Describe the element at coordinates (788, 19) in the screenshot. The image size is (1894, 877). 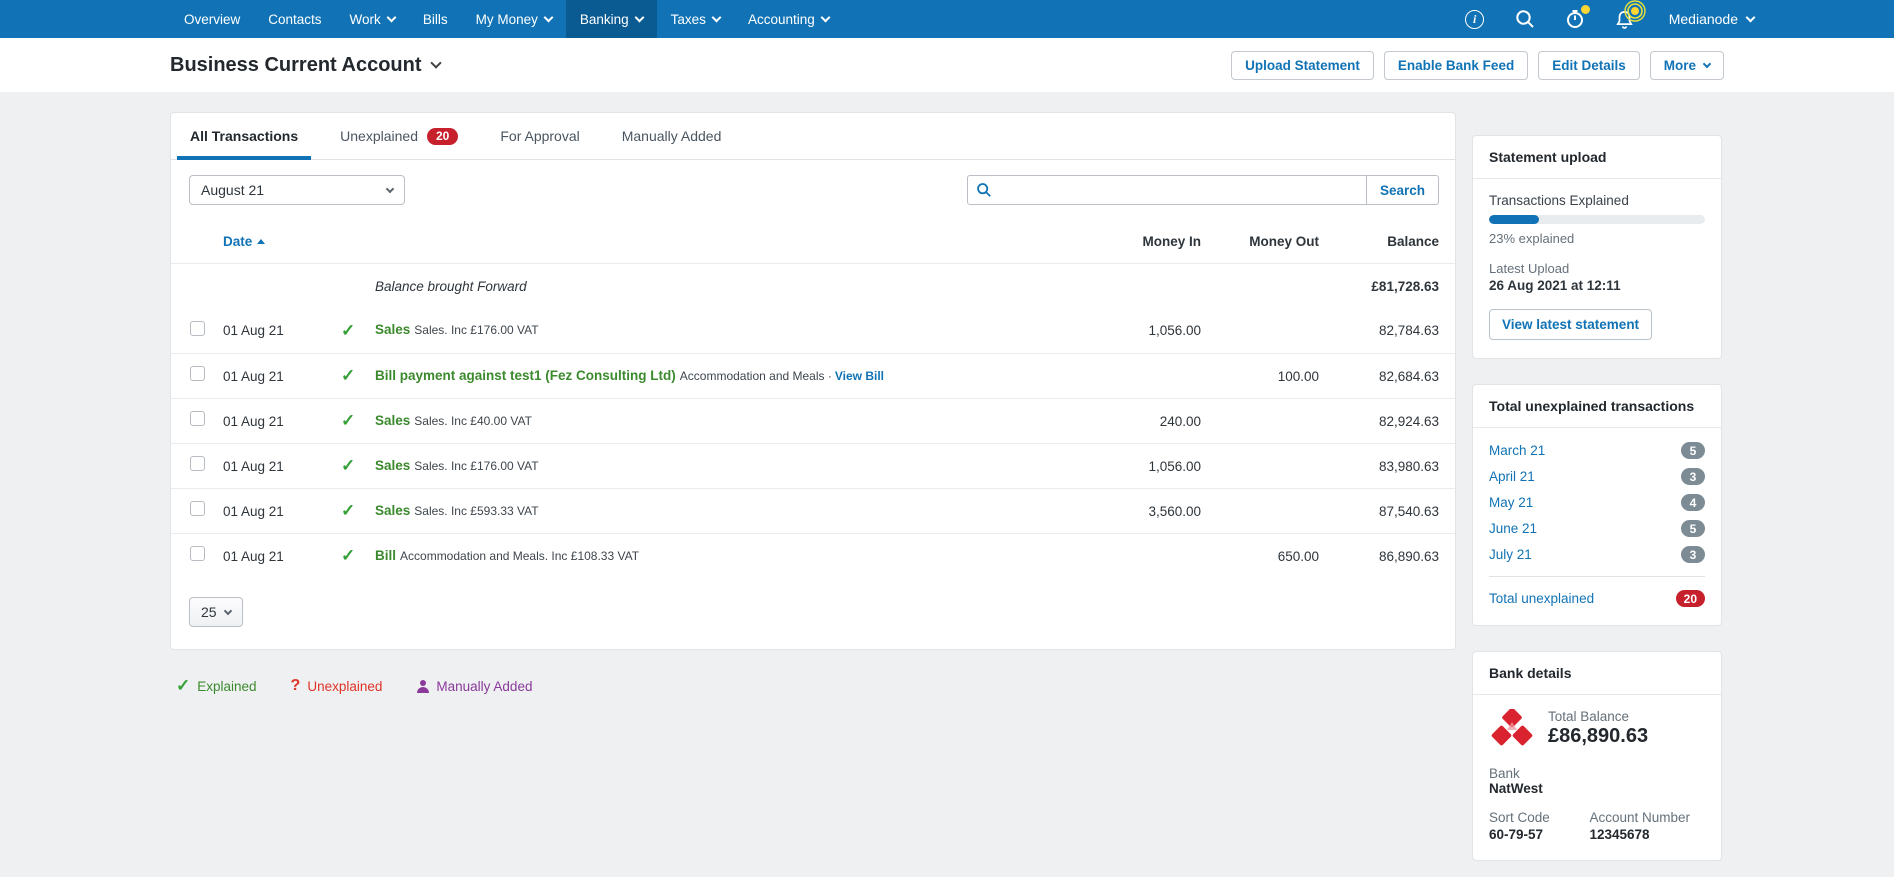
I see `nav-item: Accounting` at that location.